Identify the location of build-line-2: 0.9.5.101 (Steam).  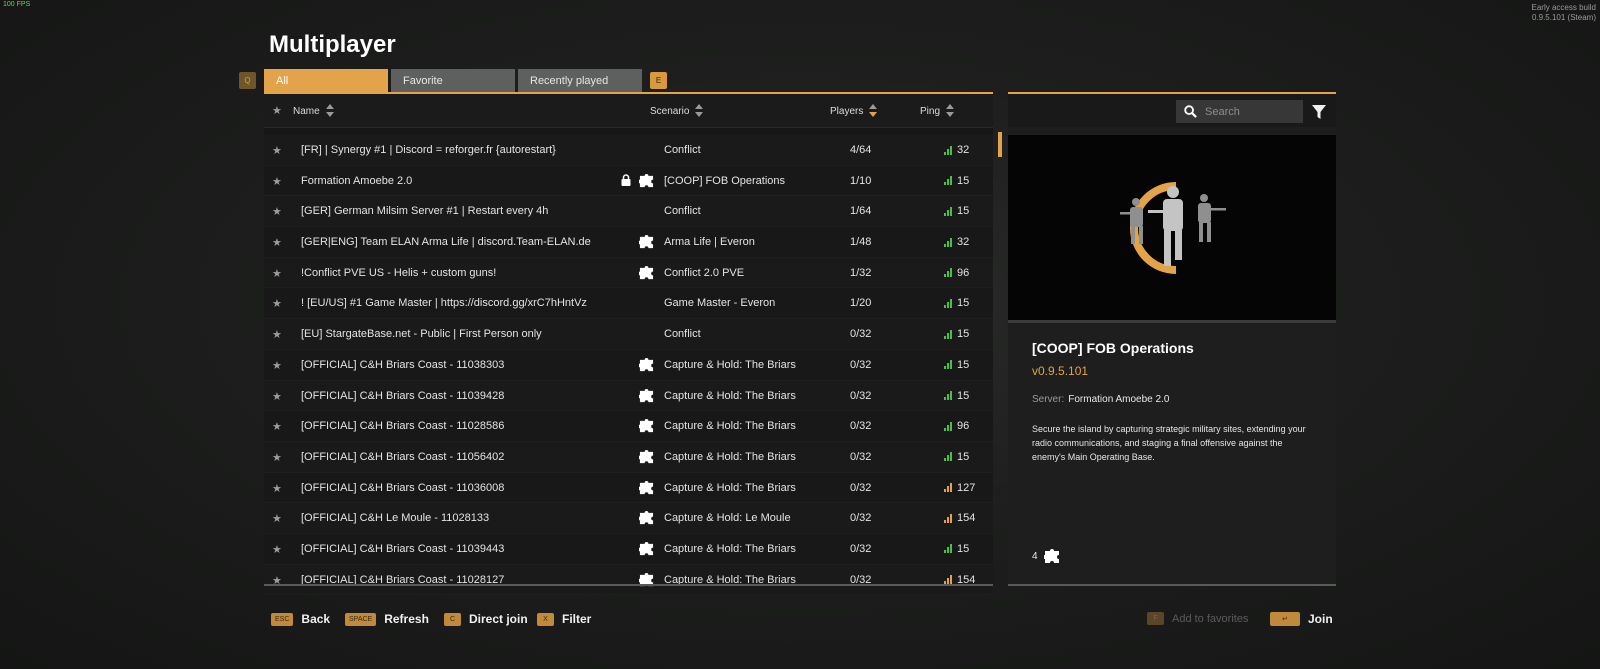
(1563, 17).